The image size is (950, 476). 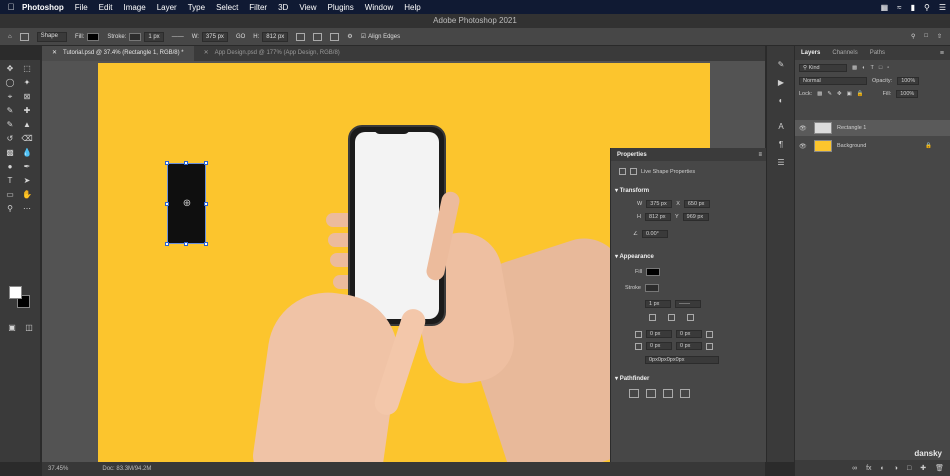 I want to click on menu-layer: Layer, so click(x=167, y=7).